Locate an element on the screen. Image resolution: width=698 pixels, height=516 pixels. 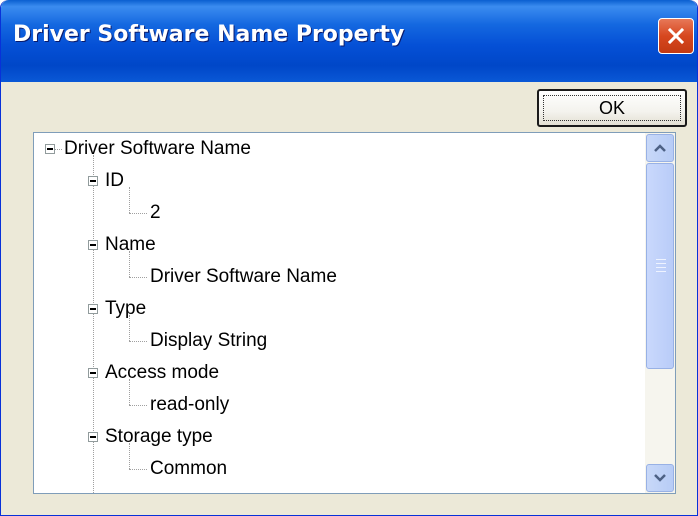
tree-node-storage-type: Storage type is located at coordinates (159, 437).